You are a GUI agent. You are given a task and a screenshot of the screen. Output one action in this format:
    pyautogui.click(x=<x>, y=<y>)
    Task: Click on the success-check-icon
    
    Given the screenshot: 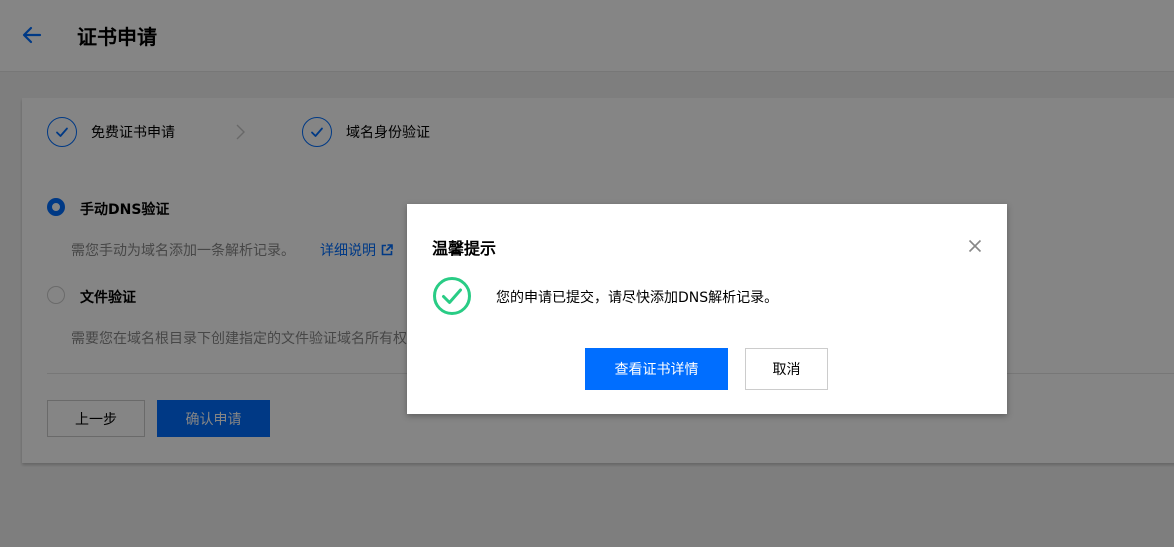 What is the action you would take?
    pyautogui.click(x=452, y=296)
    